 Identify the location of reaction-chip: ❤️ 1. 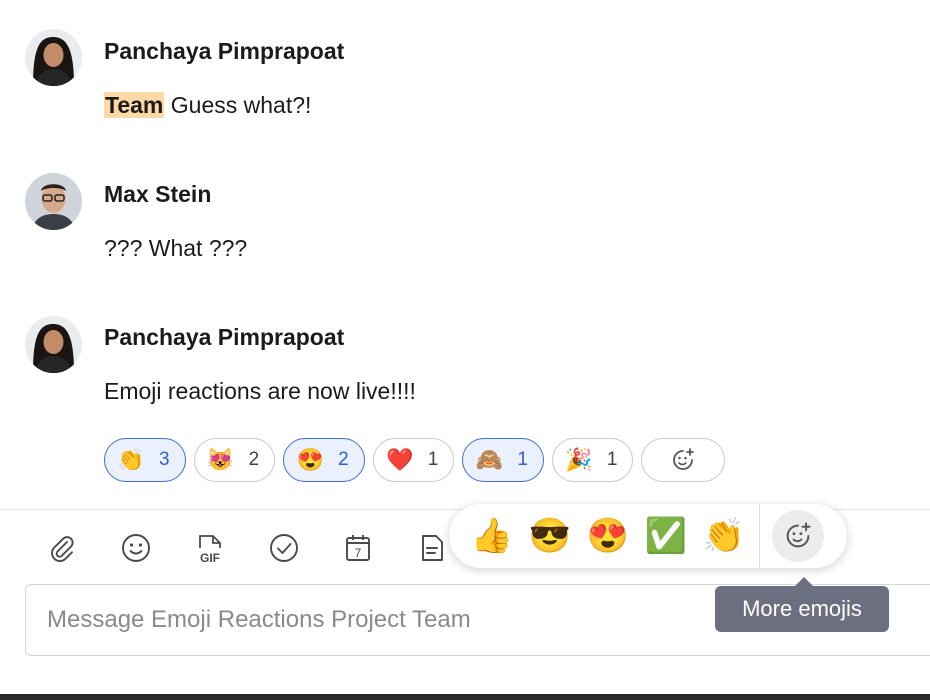
(413, 460).